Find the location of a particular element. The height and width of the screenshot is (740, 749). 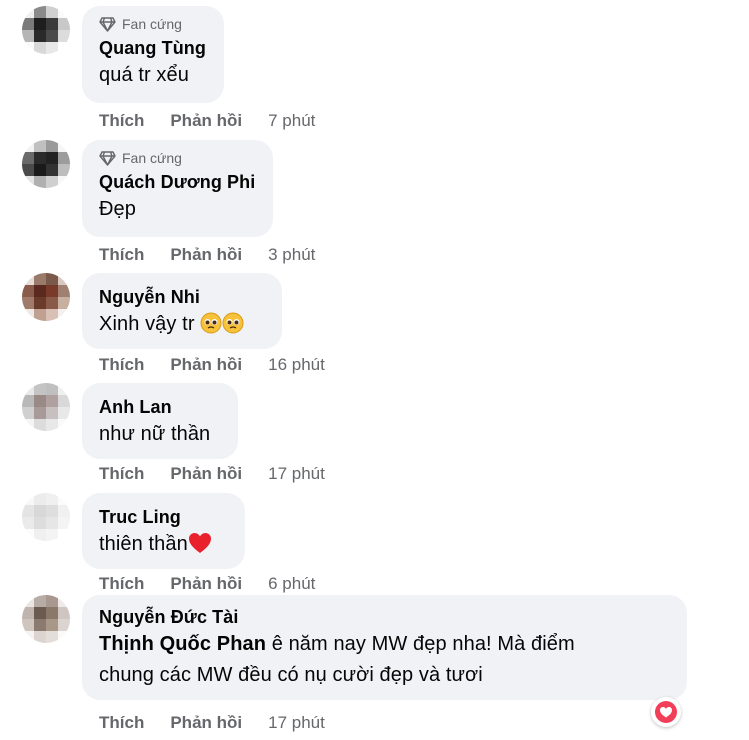

comment-text: Đẹp is located at coordinates (117, 209).